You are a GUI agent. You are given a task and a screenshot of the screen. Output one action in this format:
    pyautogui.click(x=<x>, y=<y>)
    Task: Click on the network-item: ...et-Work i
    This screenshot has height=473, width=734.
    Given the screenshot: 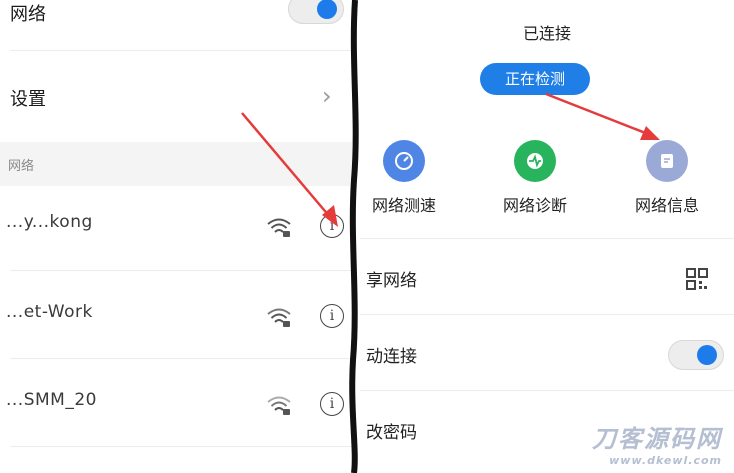 What is the action you would take?
    pyautogui.click(x=176, y=322)
    